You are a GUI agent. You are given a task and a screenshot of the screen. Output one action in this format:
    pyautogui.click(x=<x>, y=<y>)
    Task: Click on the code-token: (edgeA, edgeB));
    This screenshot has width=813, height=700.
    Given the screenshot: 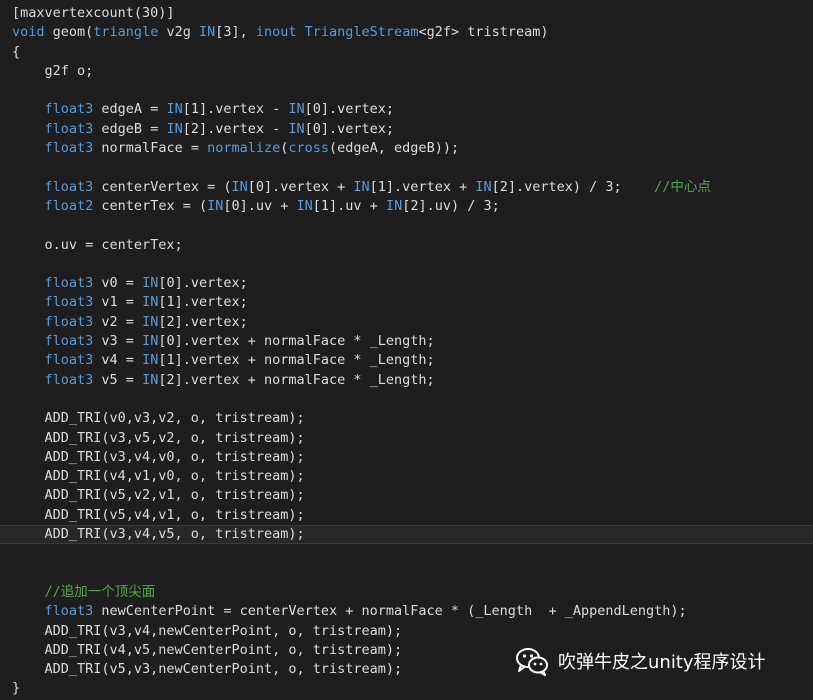 What is the action you would take?
    pyautogui.click(x=394, y=148)
    